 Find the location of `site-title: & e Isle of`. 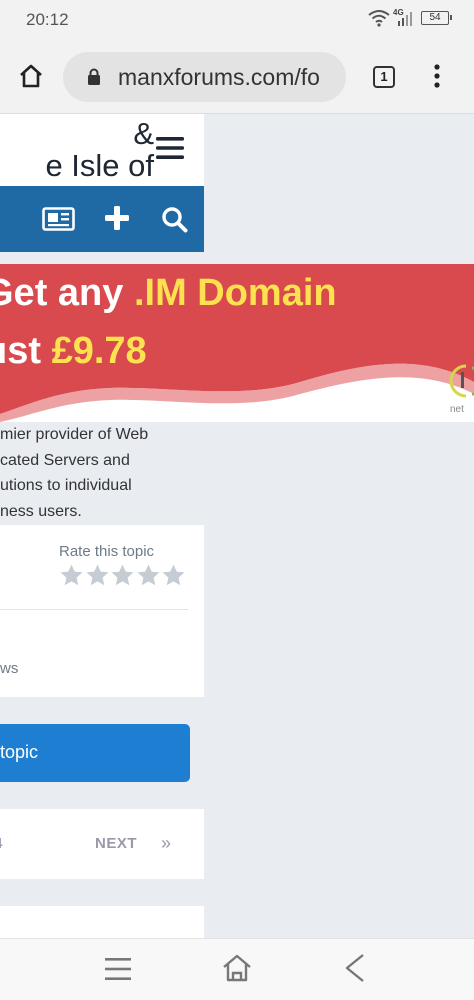

site-title: & e Isle of is located at coordinates (77, 150).